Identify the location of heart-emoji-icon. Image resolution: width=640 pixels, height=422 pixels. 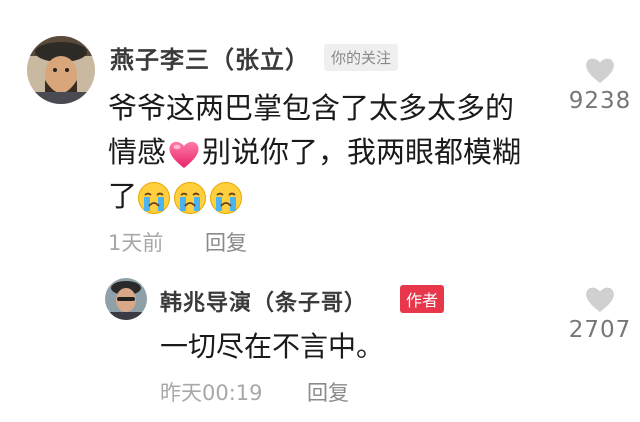
(184, 154).